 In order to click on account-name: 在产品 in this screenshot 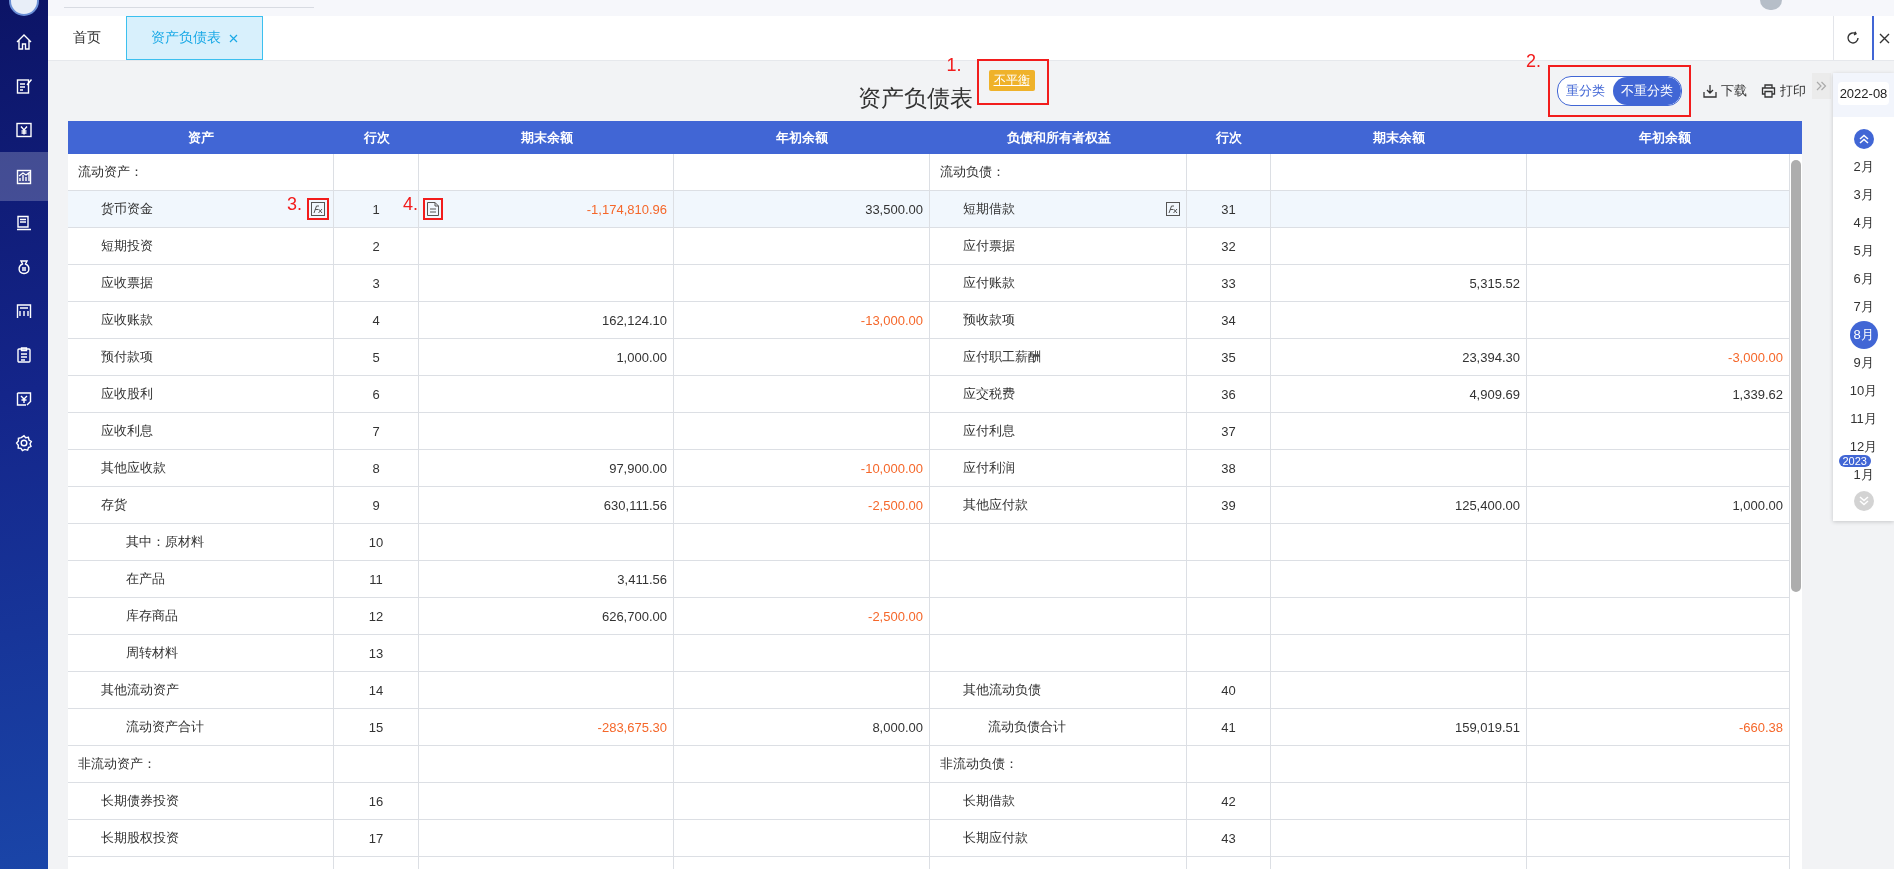, I will do `click(145, 579)`.